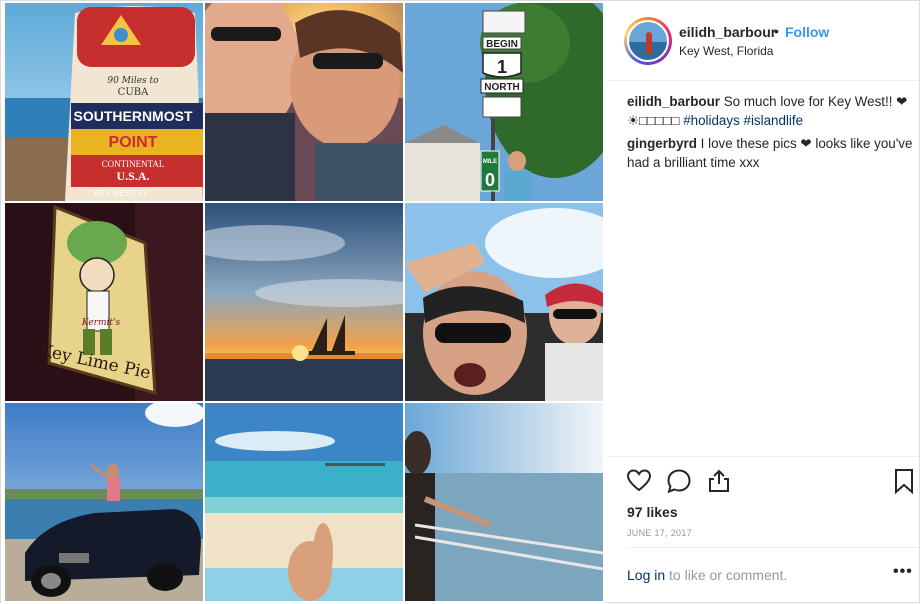  Describe the element at coordinates (504, 302) in the screenshot. I see `photo-convertible-selfie` at that location.